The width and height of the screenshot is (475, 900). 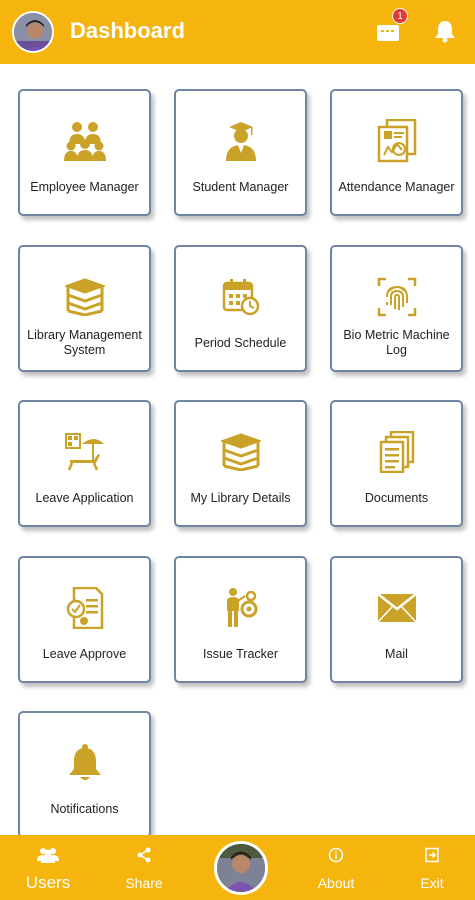 What do you see at coordinates (240, 608) in the screenshot?
I see `issue-tracker-icon` at bounding box center [240, 608].